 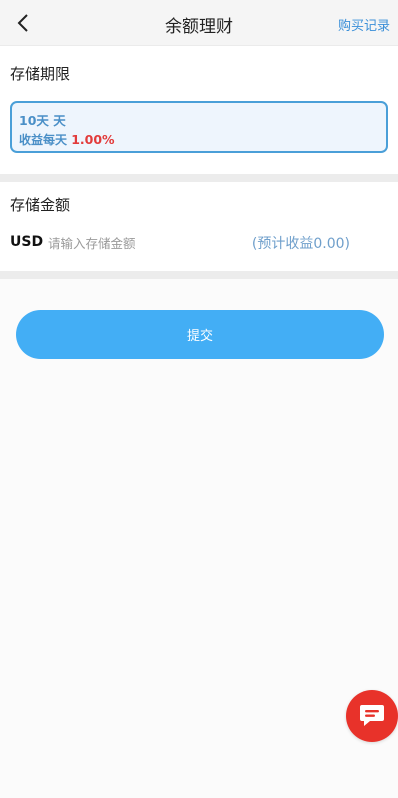 What do you see at coordinates (364, 24) in the screenshot?
I see `purchase-record-link: 购买记录` at bounding box center [364, 24].